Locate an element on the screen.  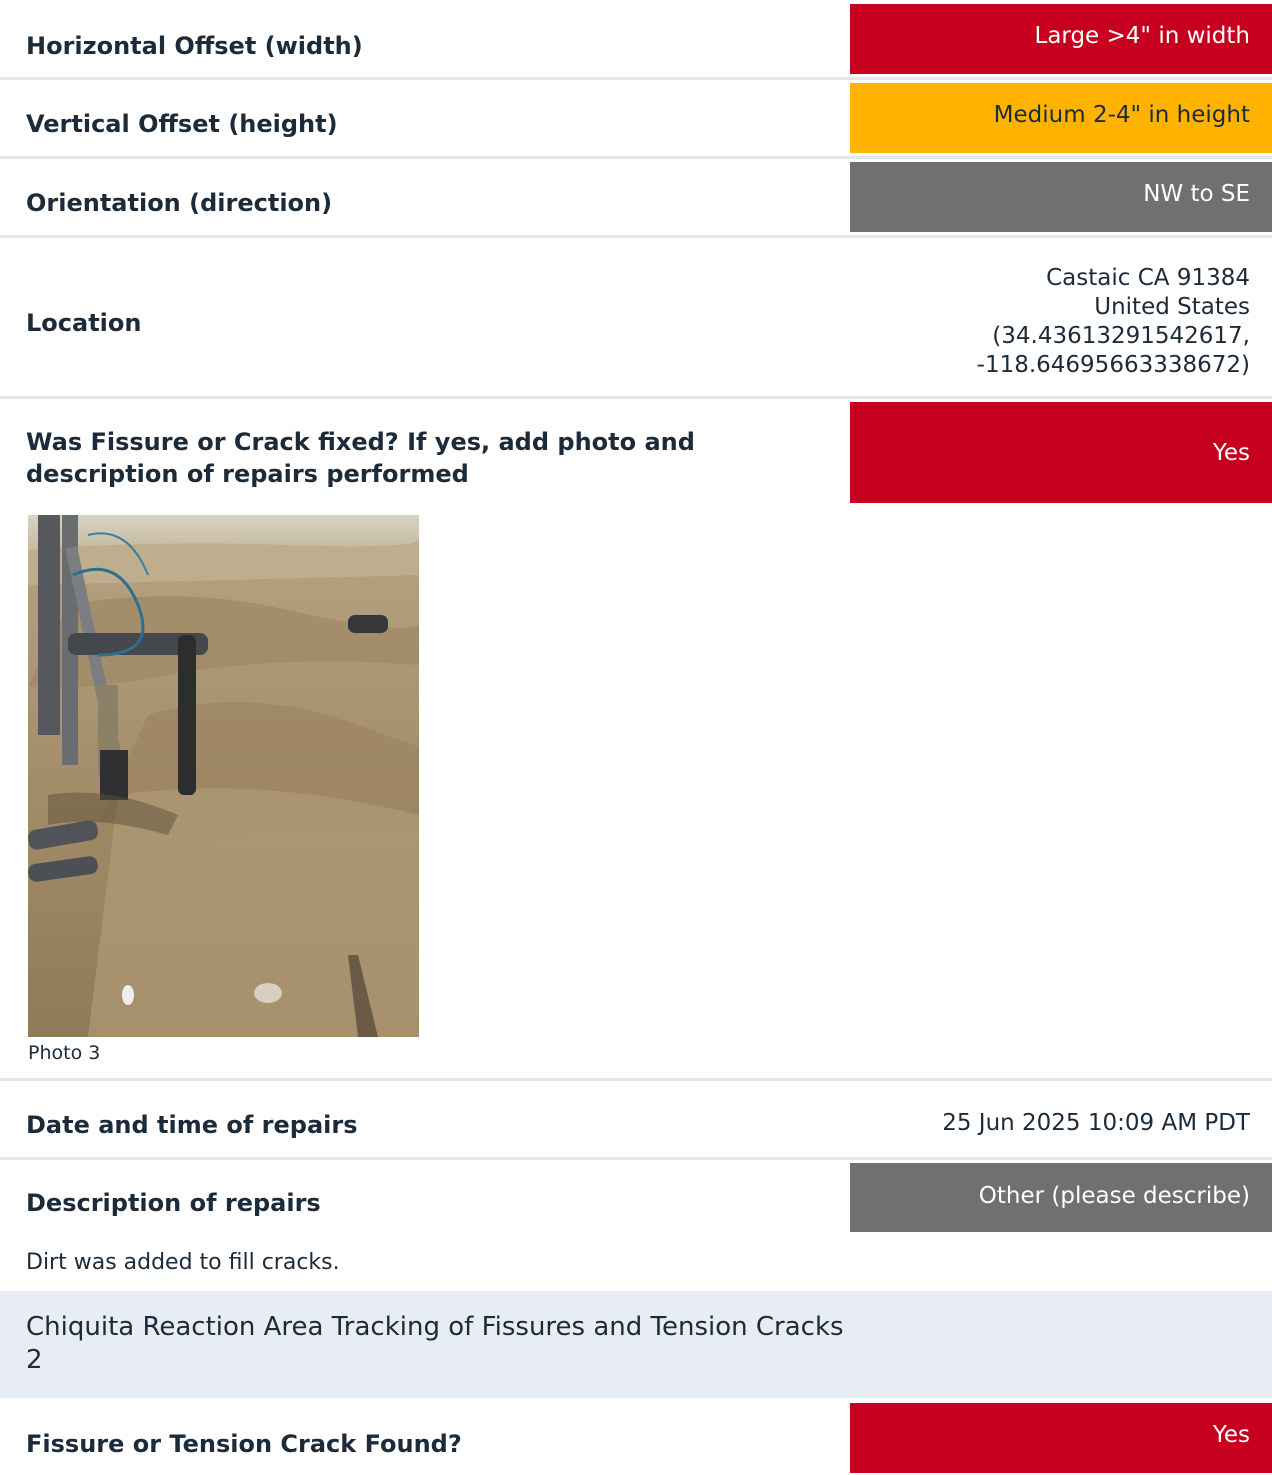
horizontal-offset-label: Horizontal Offset (width) is located at coordinates (194, 46).